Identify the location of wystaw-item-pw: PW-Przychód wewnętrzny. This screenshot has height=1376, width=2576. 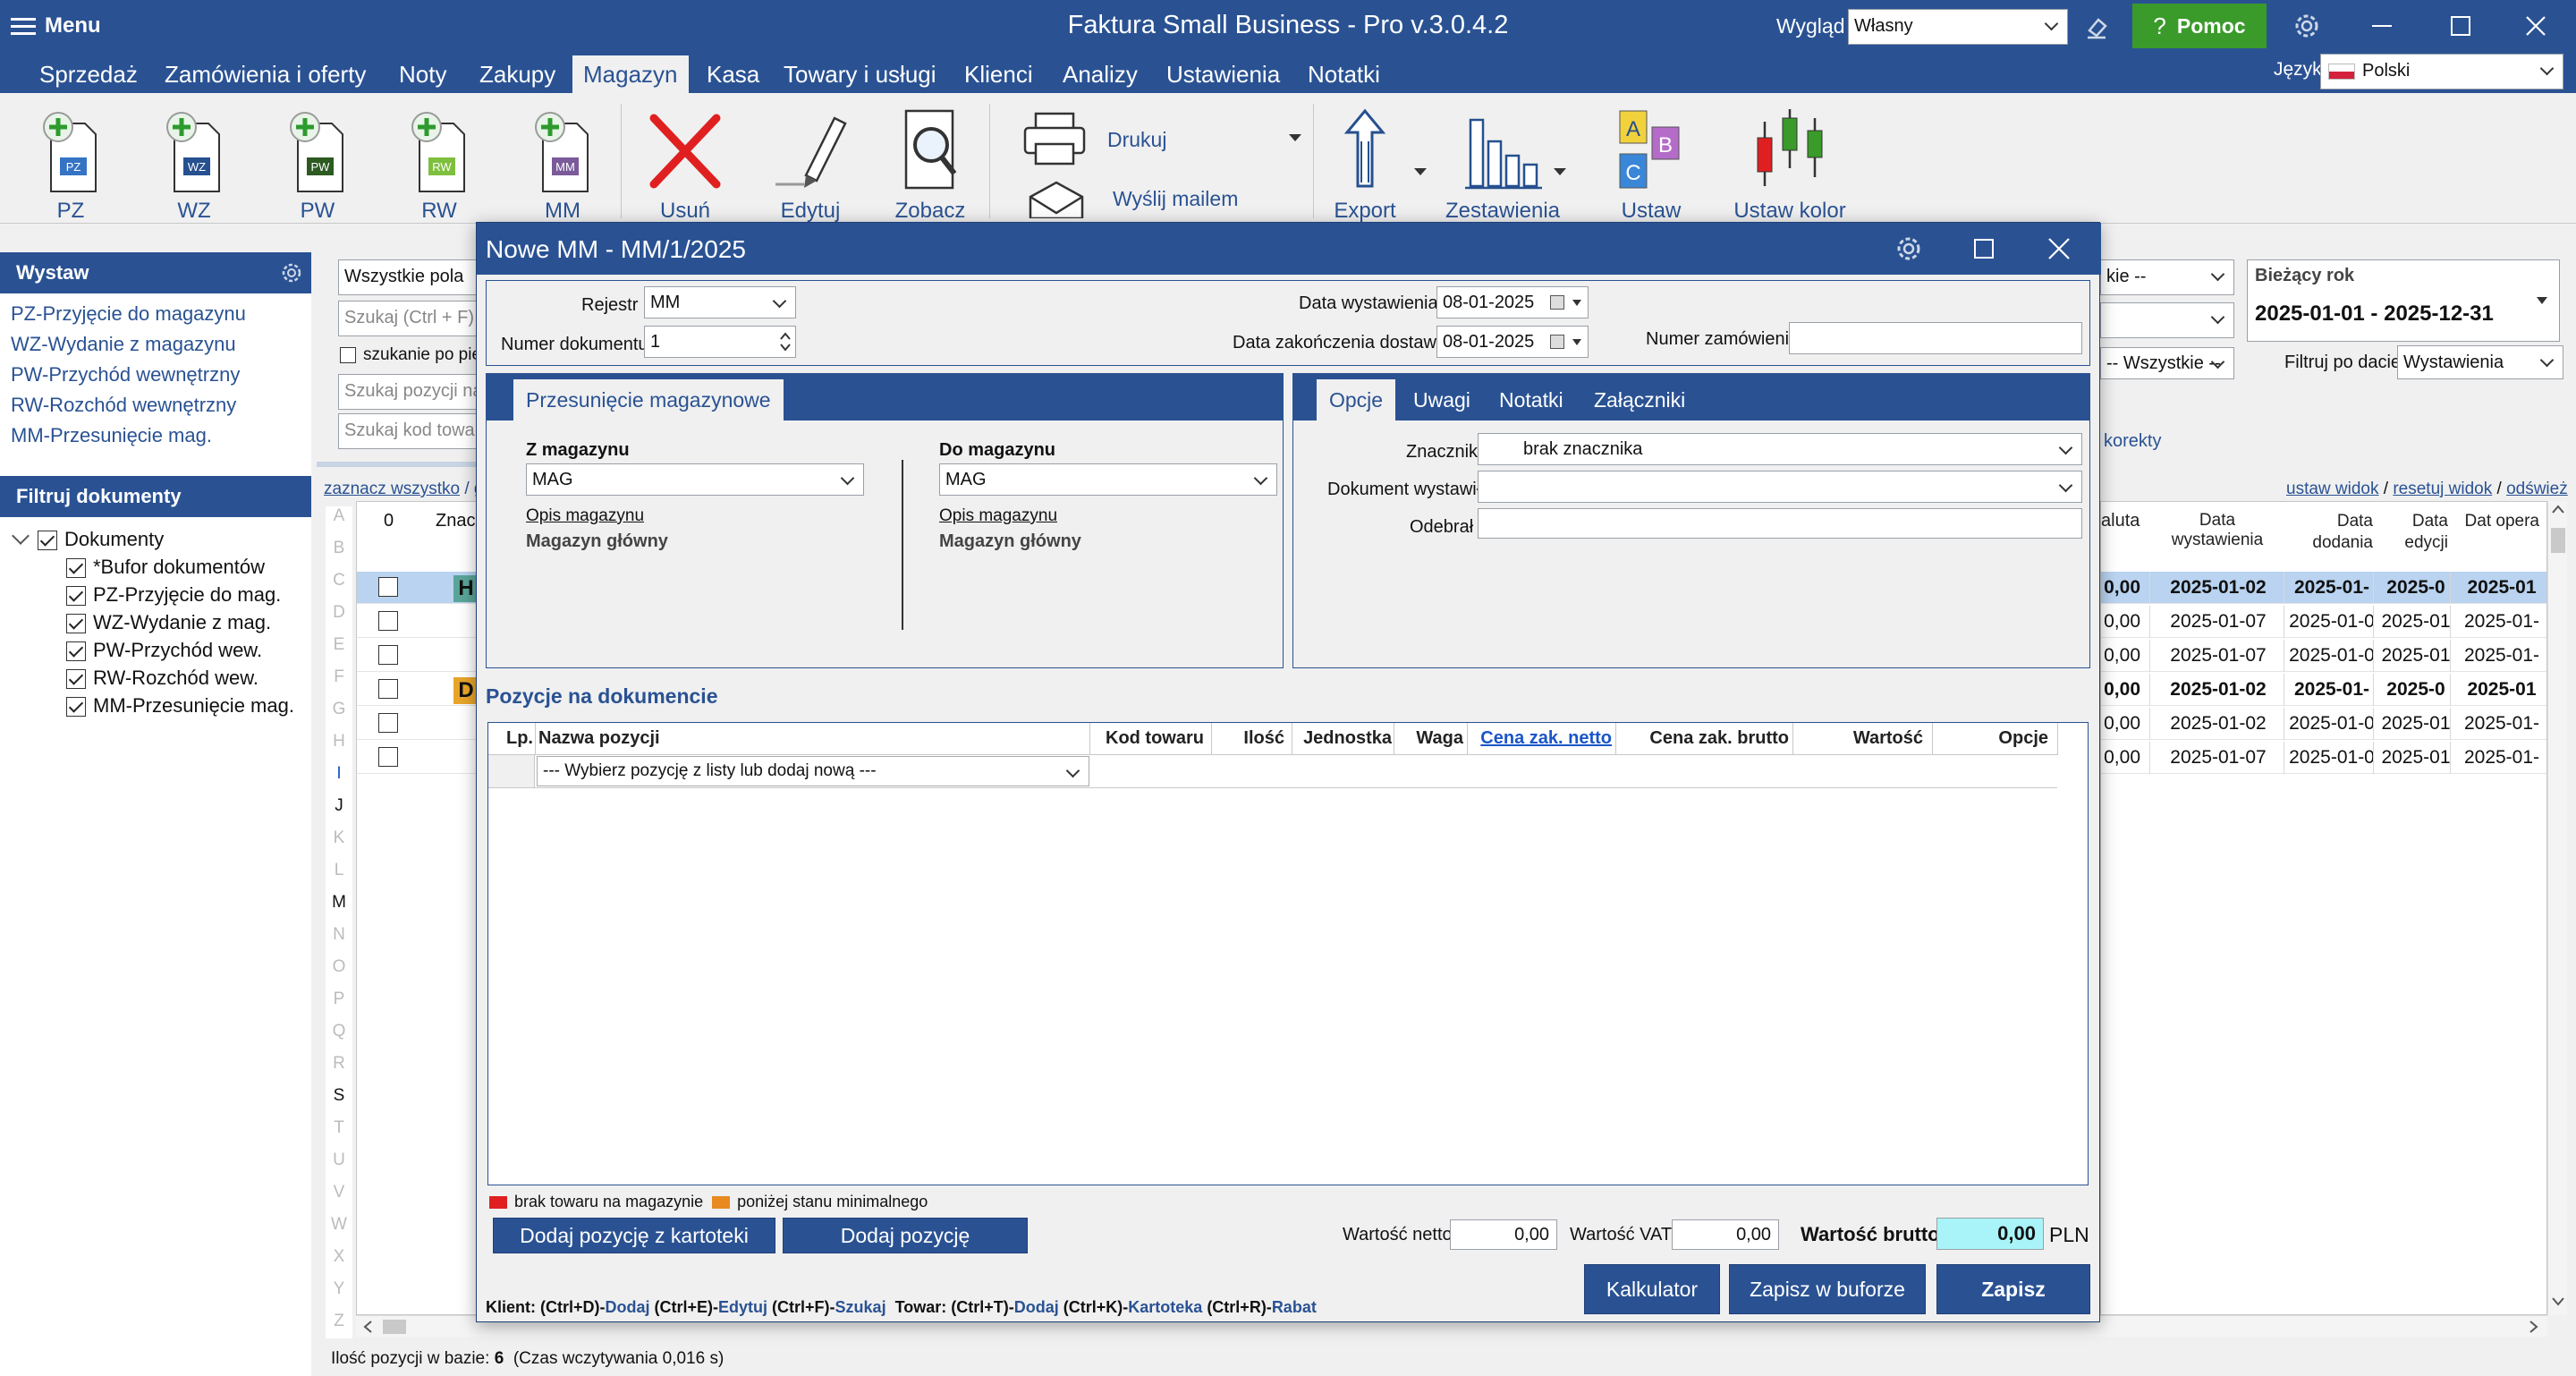
(125, 375).